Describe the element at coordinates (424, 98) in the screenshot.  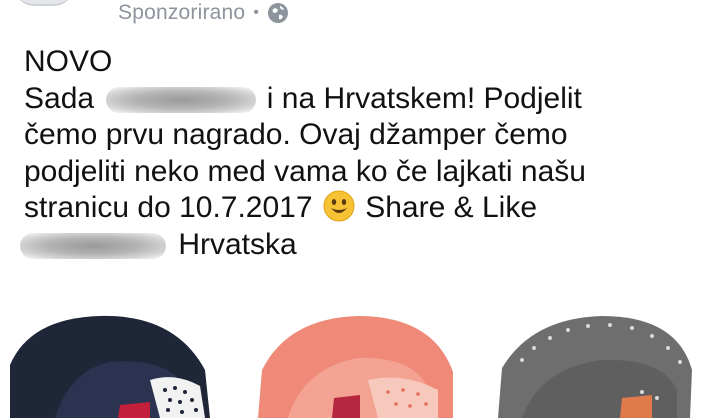
I see `message-line-2-end: i na Hrvatskem! Podjelit` at that location.